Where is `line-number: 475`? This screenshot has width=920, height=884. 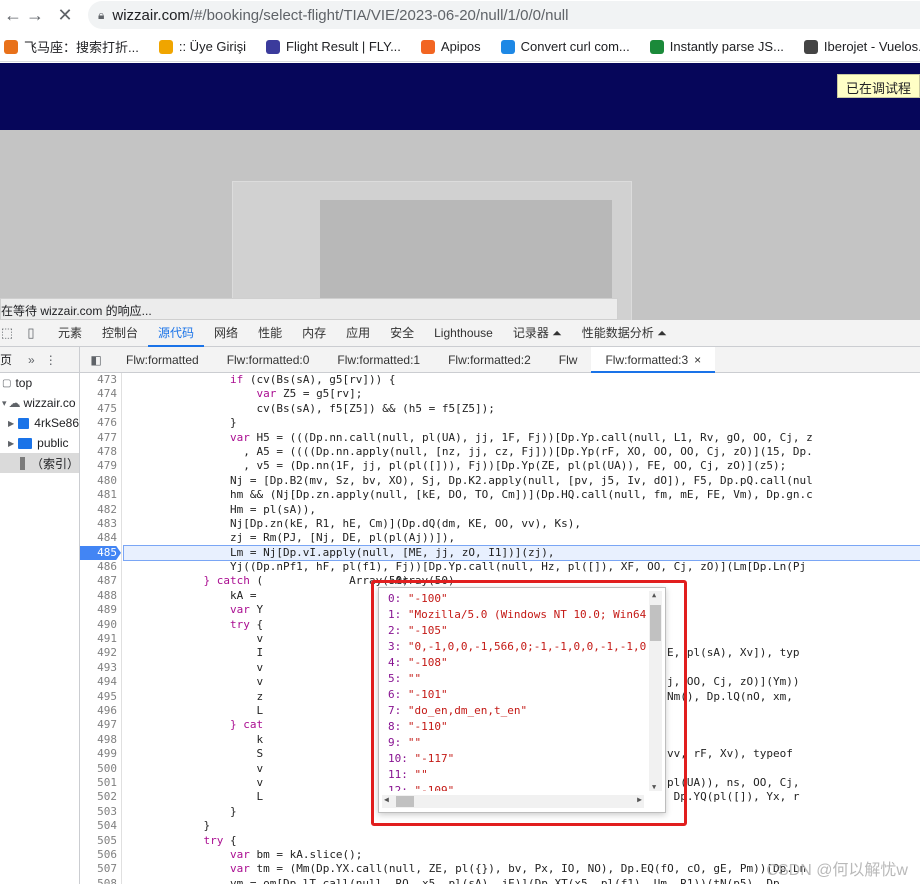 line-number: 475 is located at coordinates (100, 409).